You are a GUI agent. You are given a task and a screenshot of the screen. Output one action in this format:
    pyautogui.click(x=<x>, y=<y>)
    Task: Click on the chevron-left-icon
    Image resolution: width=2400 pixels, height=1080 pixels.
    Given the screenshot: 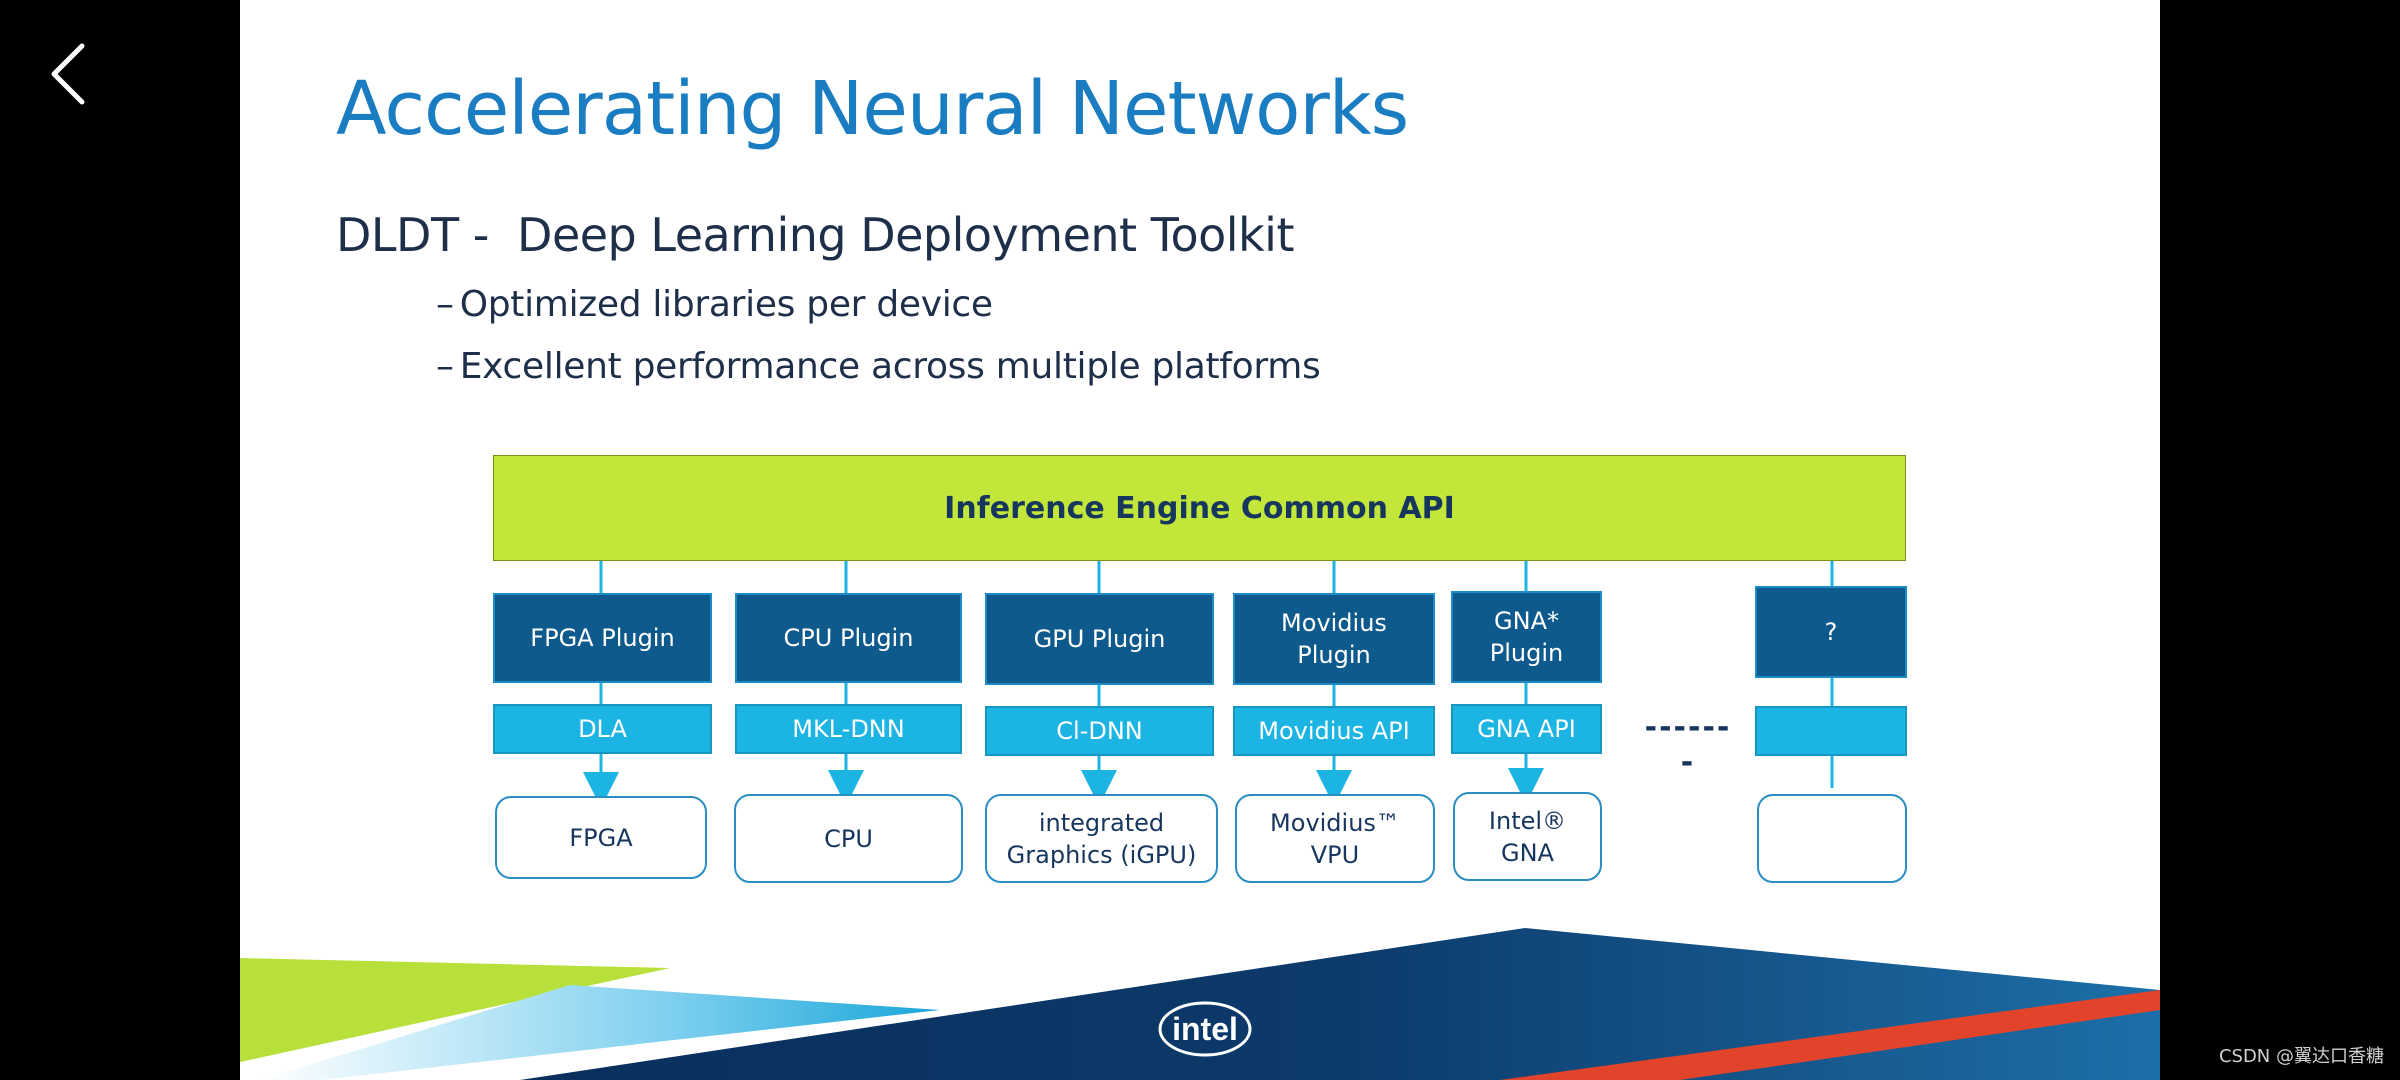 What is the action you would take?
    pyautogui.click(x=68, y=74)
    